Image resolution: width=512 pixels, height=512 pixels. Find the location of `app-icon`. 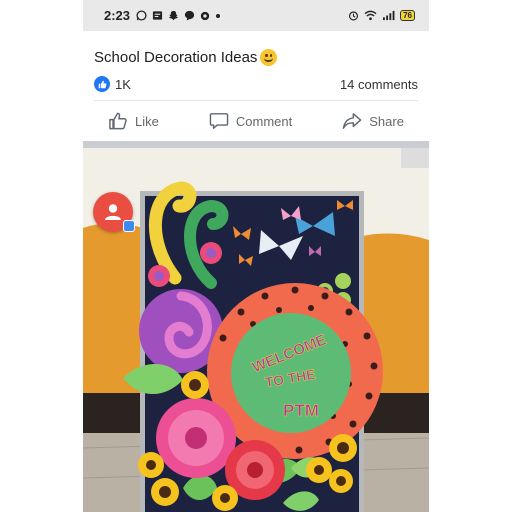

app-icon is located at coordinates (205, 16).